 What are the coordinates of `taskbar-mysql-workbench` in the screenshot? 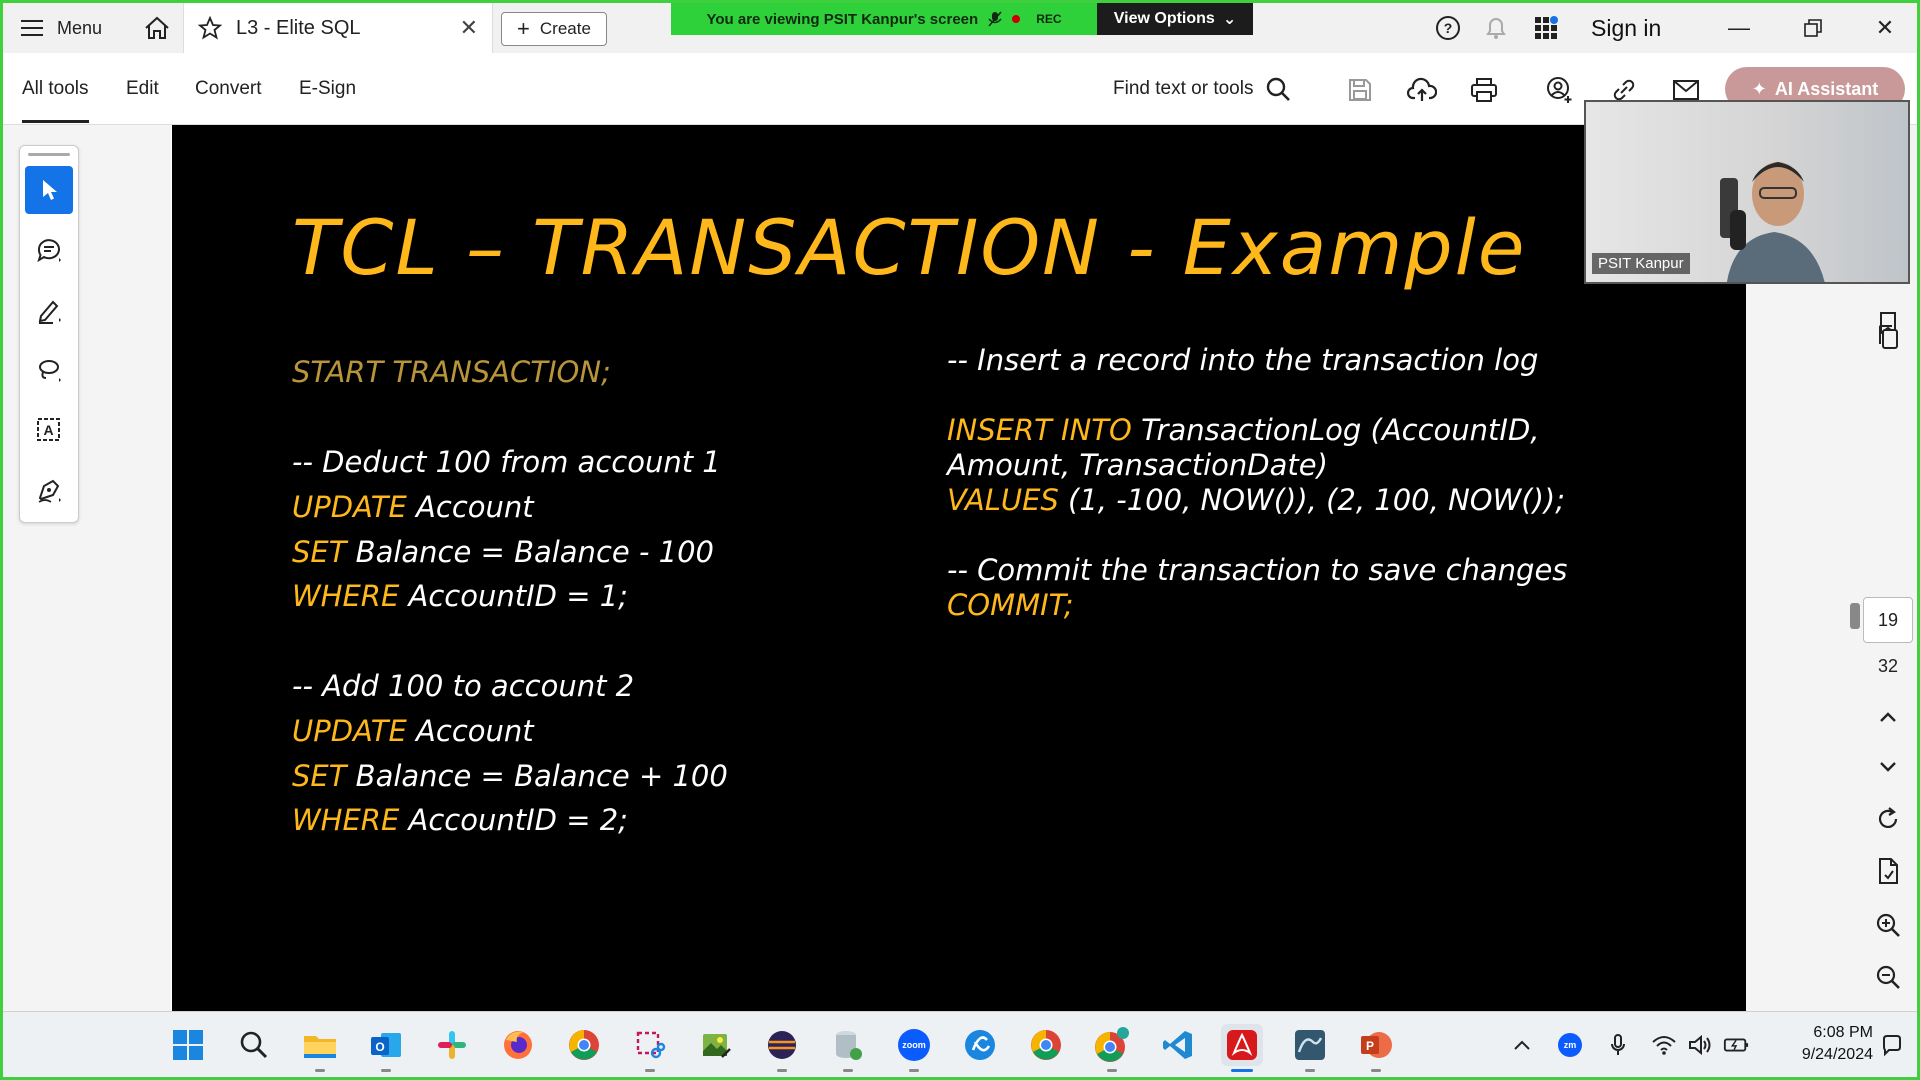 It's located at (1310, 1048).